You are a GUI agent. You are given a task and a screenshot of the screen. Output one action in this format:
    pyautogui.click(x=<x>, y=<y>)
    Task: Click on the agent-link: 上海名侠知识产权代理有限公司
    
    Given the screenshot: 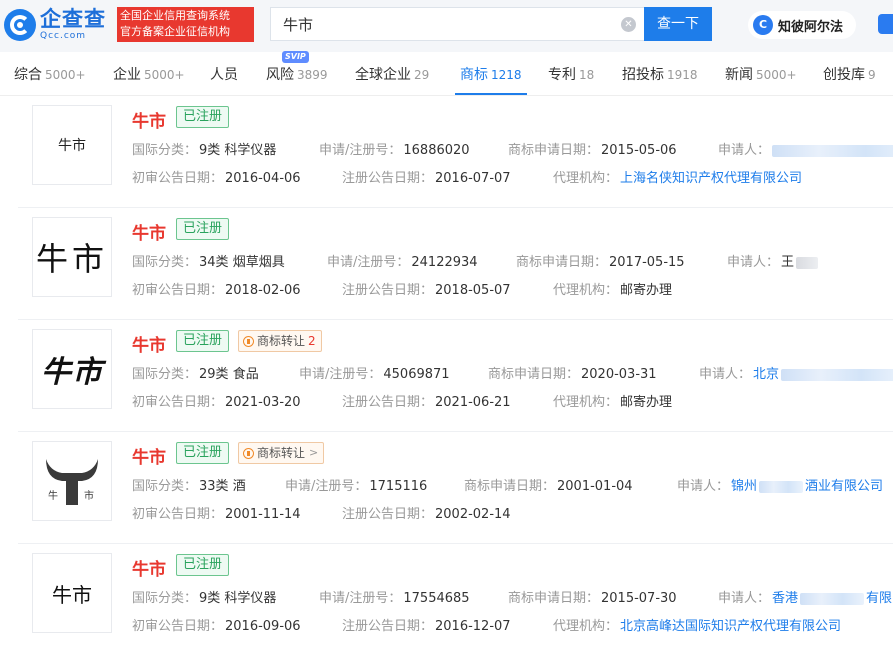 What is the action you would take?
    pyautogui.click(x=711, y=178)
    